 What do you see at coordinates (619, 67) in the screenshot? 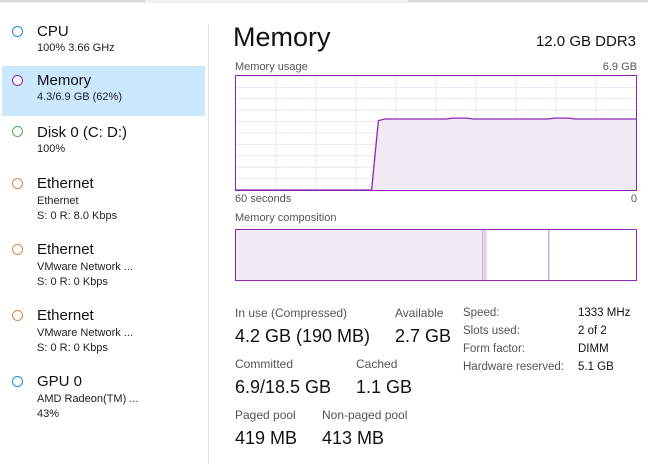
I see `usage-chart-max-label: 6.9 GB` at bounding box center [619, 67].